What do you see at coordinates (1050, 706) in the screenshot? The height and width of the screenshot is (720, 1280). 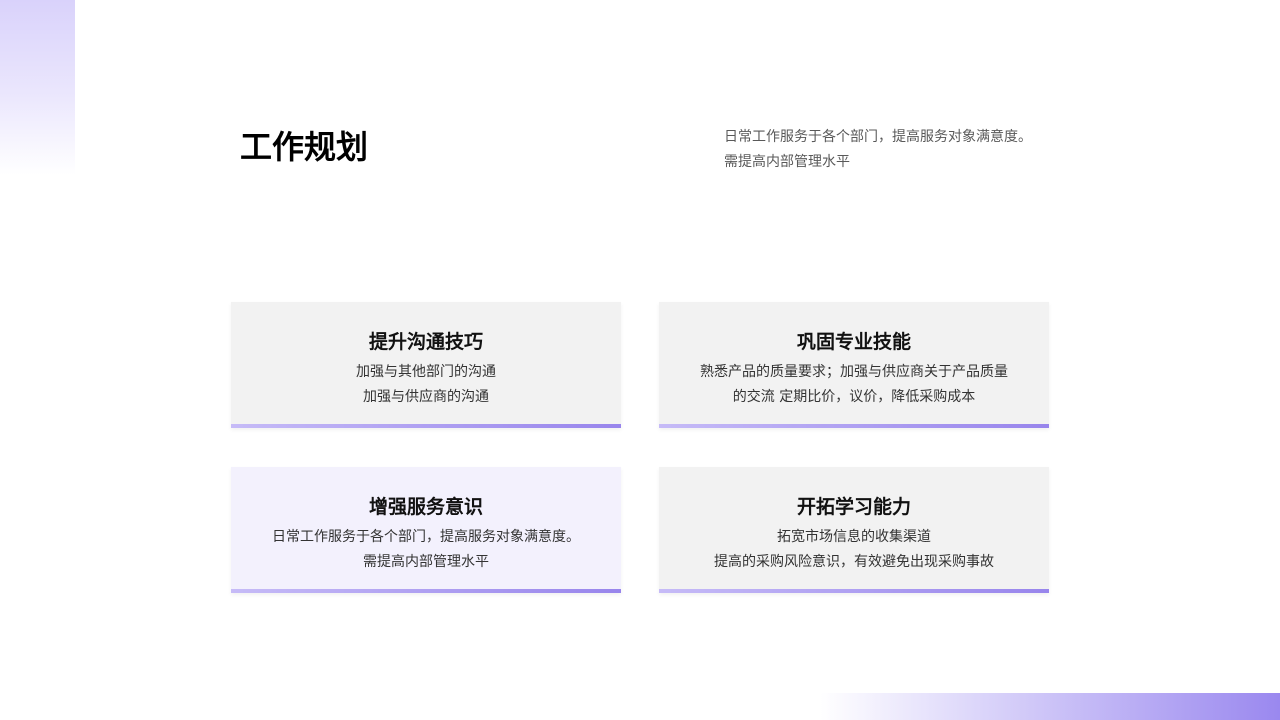 I see `decor-bottom-right-gradient` at bounding box center [1050, 706].